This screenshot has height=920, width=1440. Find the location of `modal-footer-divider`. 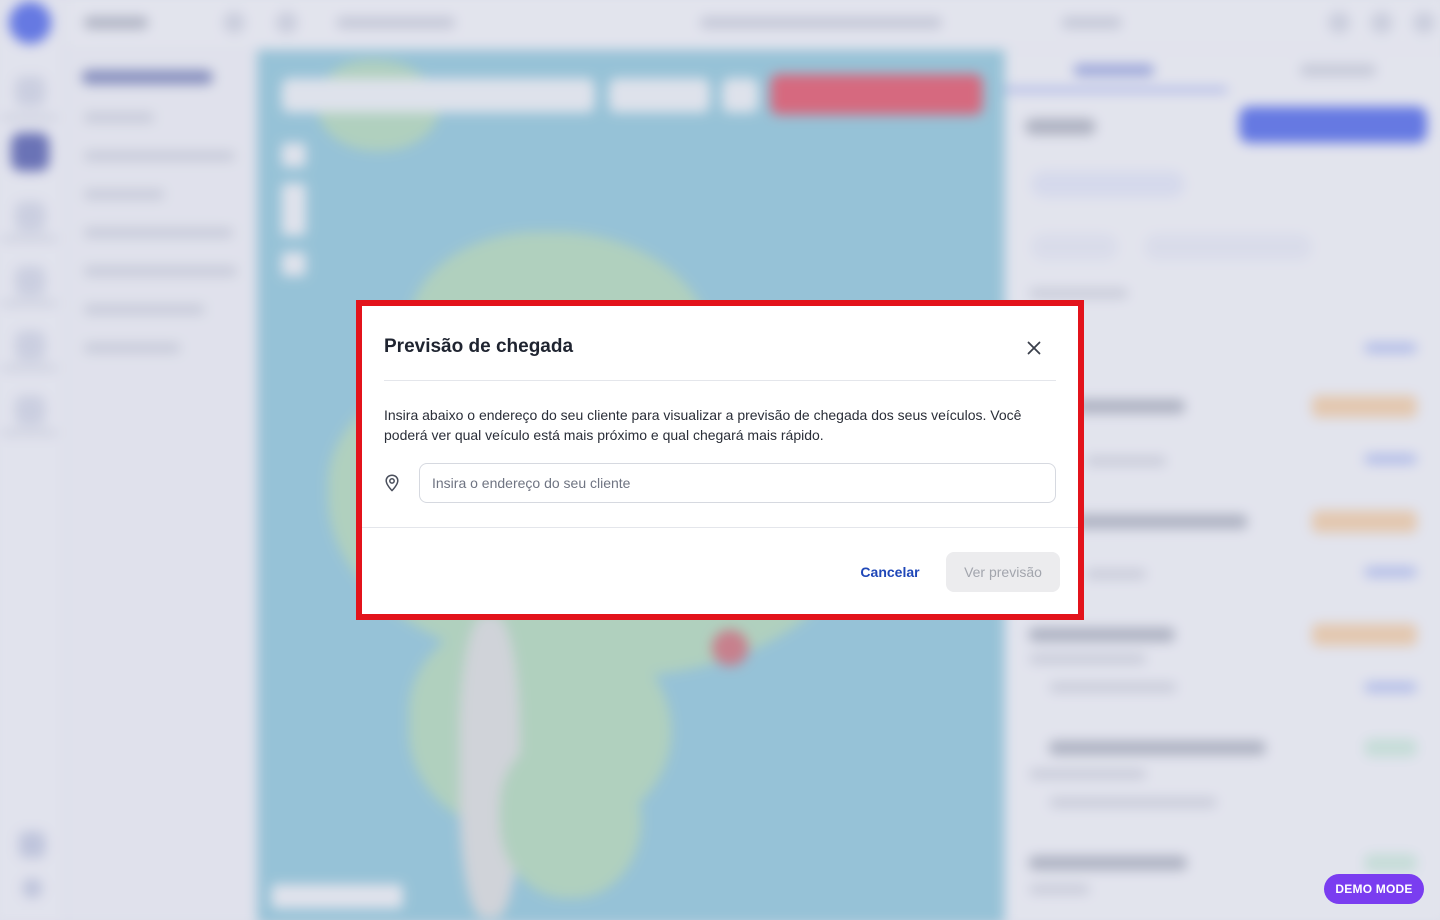

modal-footer-divider is located at coordinates (720, 527).